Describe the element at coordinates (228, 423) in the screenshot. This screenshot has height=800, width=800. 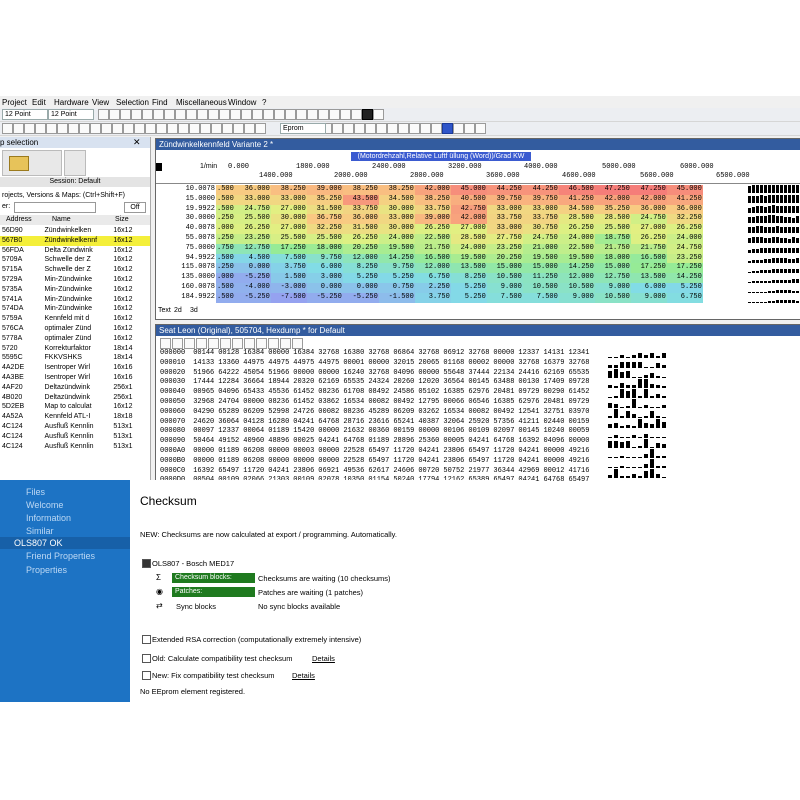
I see `hex-value: 36064` at that location.